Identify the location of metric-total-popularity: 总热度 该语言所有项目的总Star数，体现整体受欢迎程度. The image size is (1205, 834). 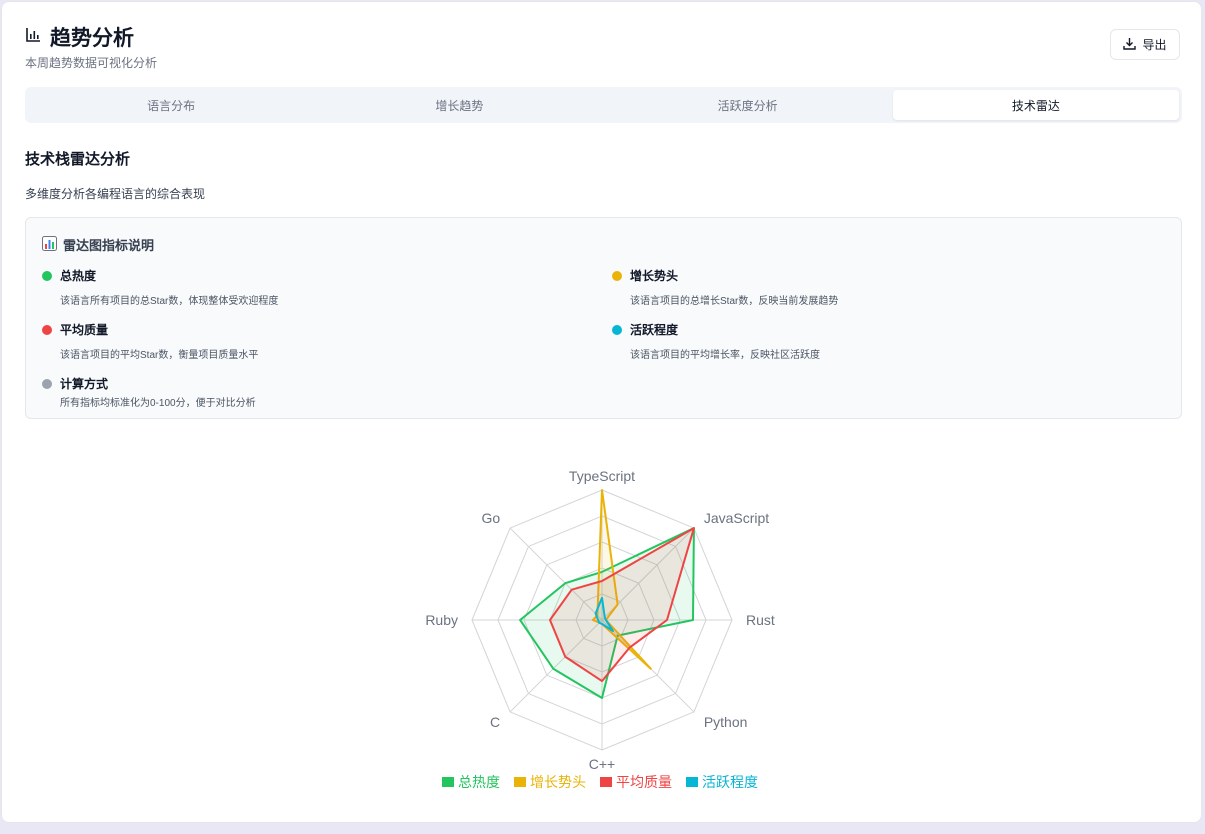
(160, 287).